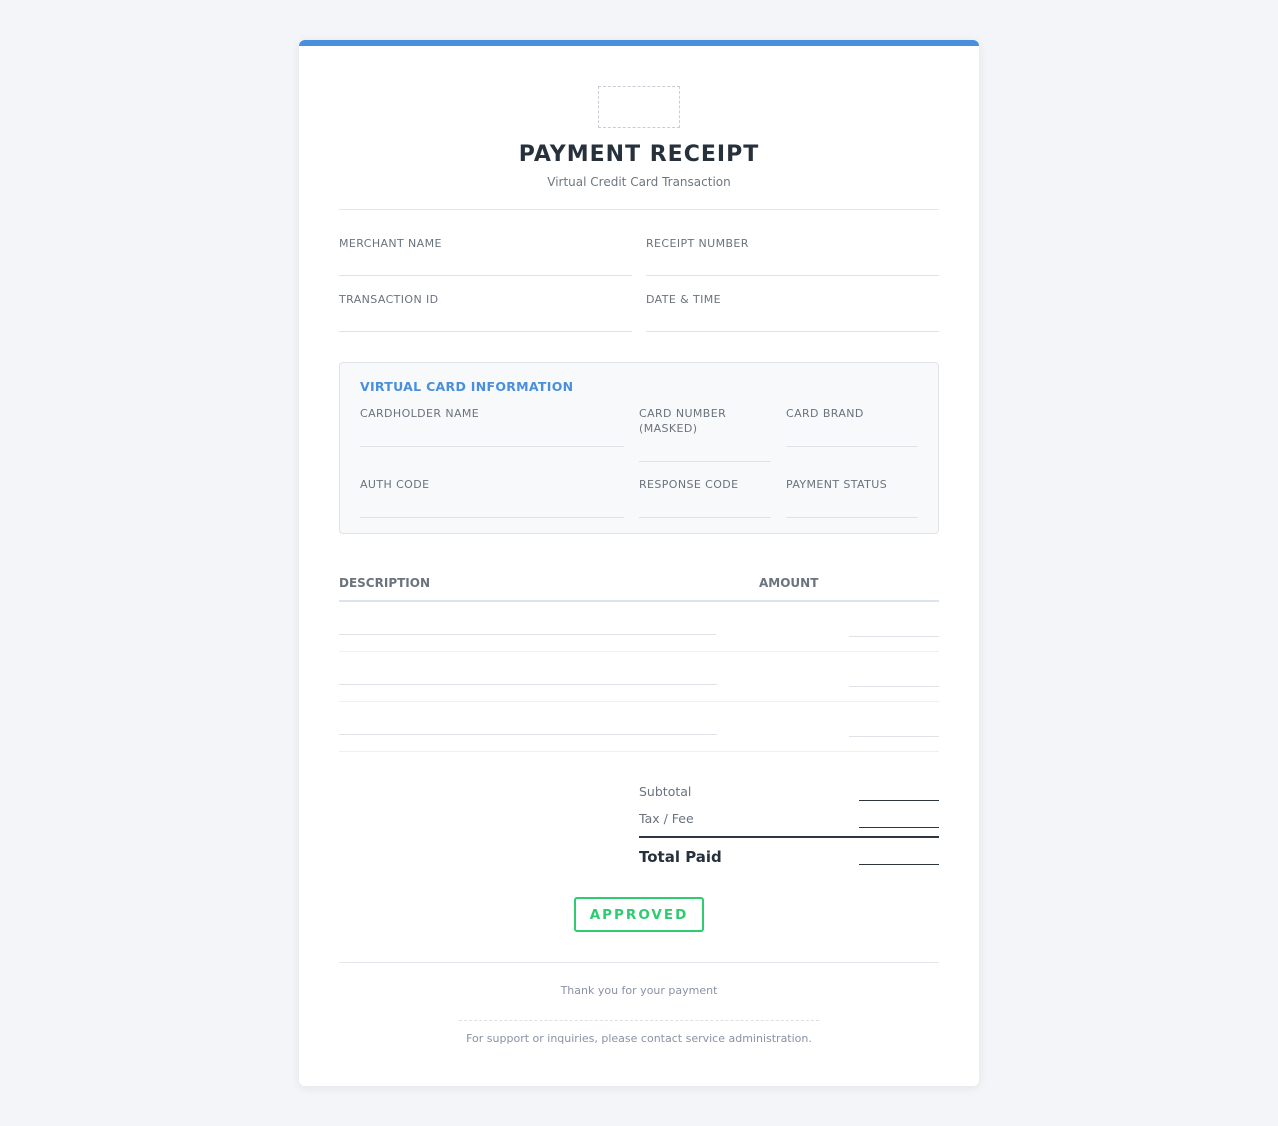  I want to click on cardholder-name-label: CARDHOLDER NAME, so click(420, 413).